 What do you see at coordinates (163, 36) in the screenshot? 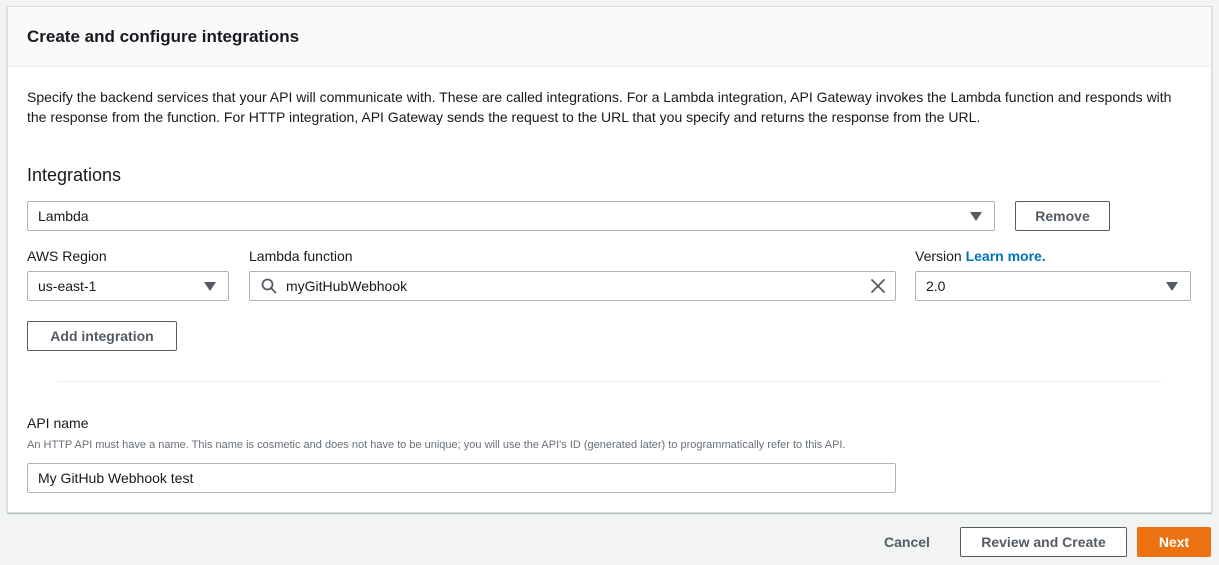
I see `card-title: Create and configure integrations` at bounding box center [163, 36].